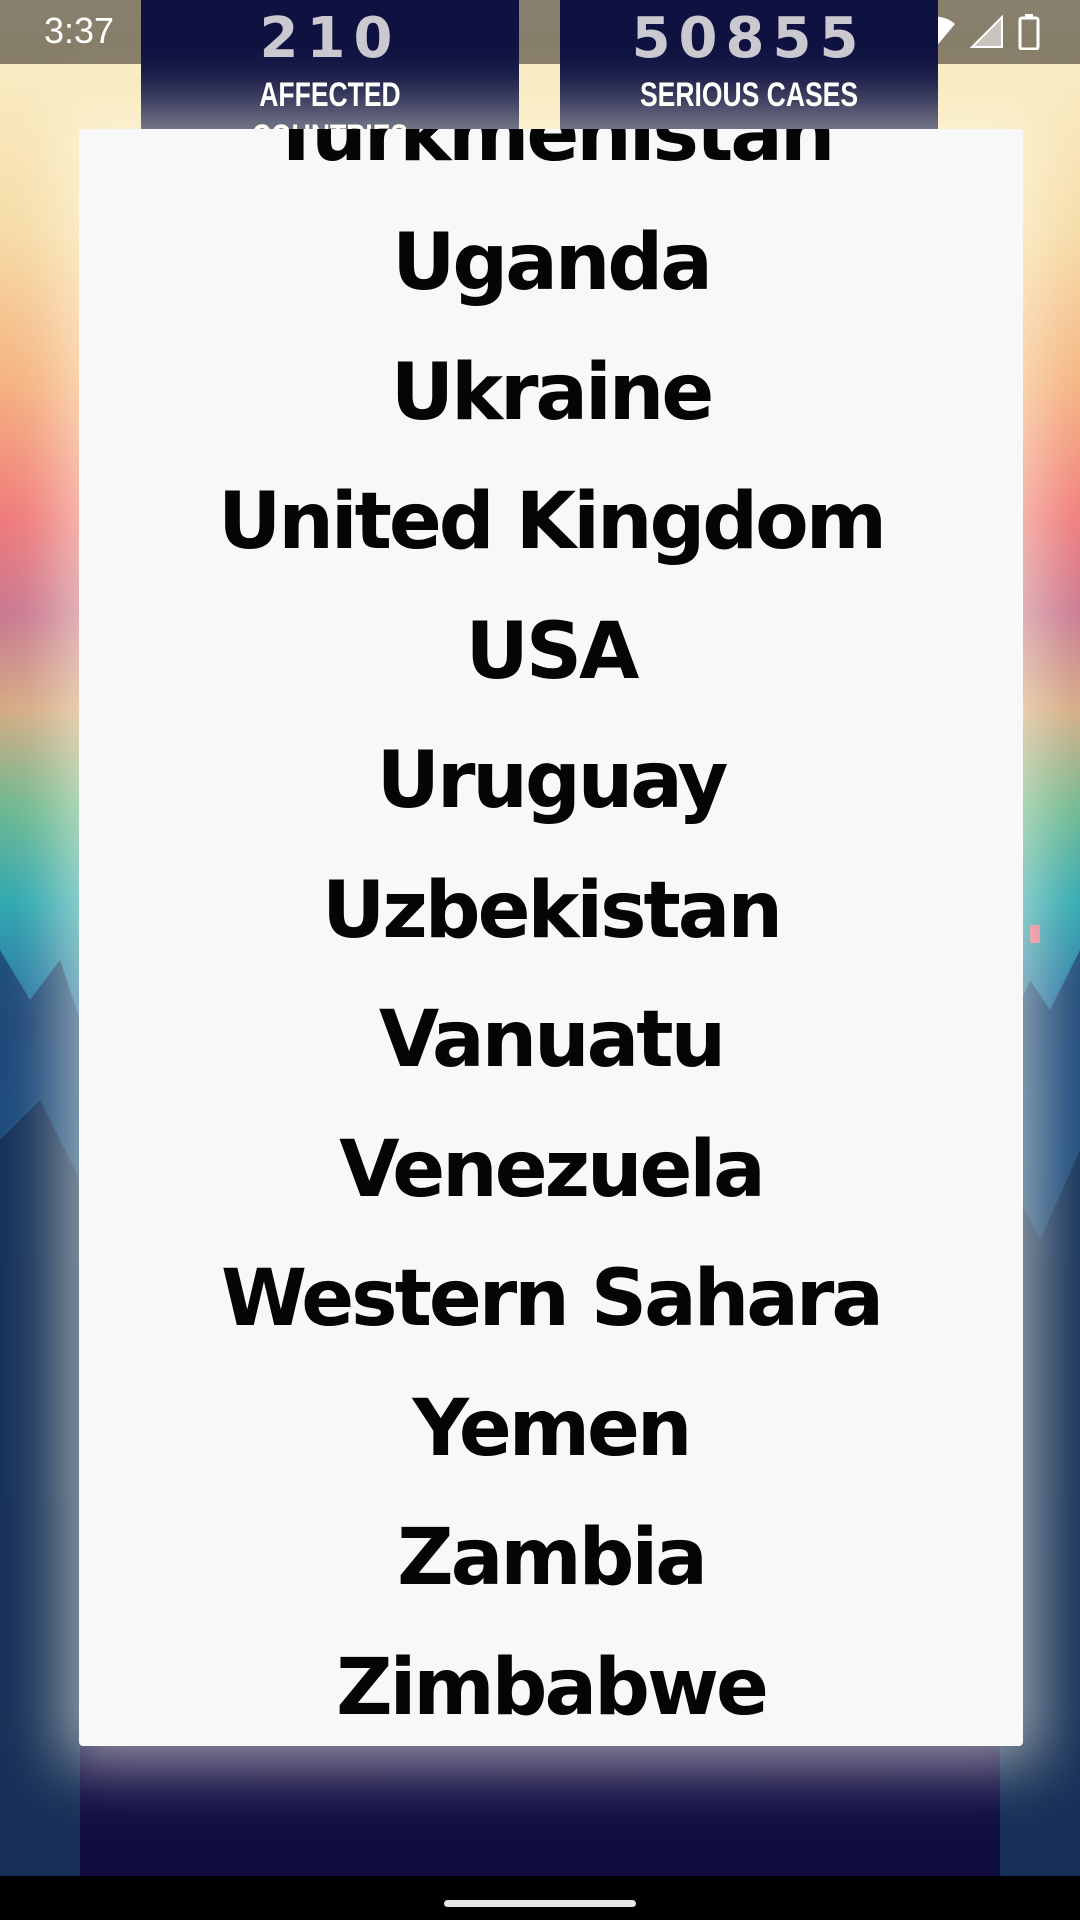 Image resolution: width=1080 pixels, height=1920 pixels. Describe the element at coordinates (551, 652) in the screenshot. I see `country-item-usa: USA` at that location.